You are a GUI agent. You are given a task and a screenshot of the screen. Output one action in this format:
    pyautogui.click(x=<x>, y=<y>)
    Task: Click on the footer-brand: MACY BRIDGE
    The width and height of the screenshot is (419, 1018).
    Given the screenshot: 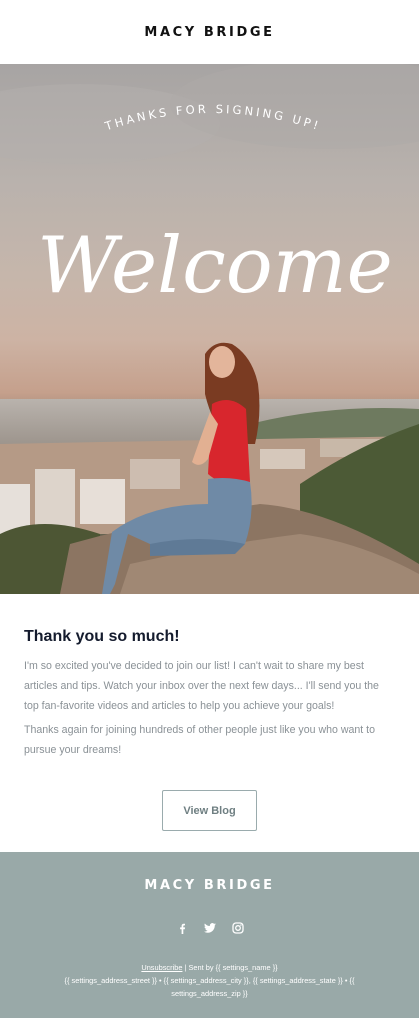 What is the action you would take?
    pyautogui.click(x=209, y=885)
    